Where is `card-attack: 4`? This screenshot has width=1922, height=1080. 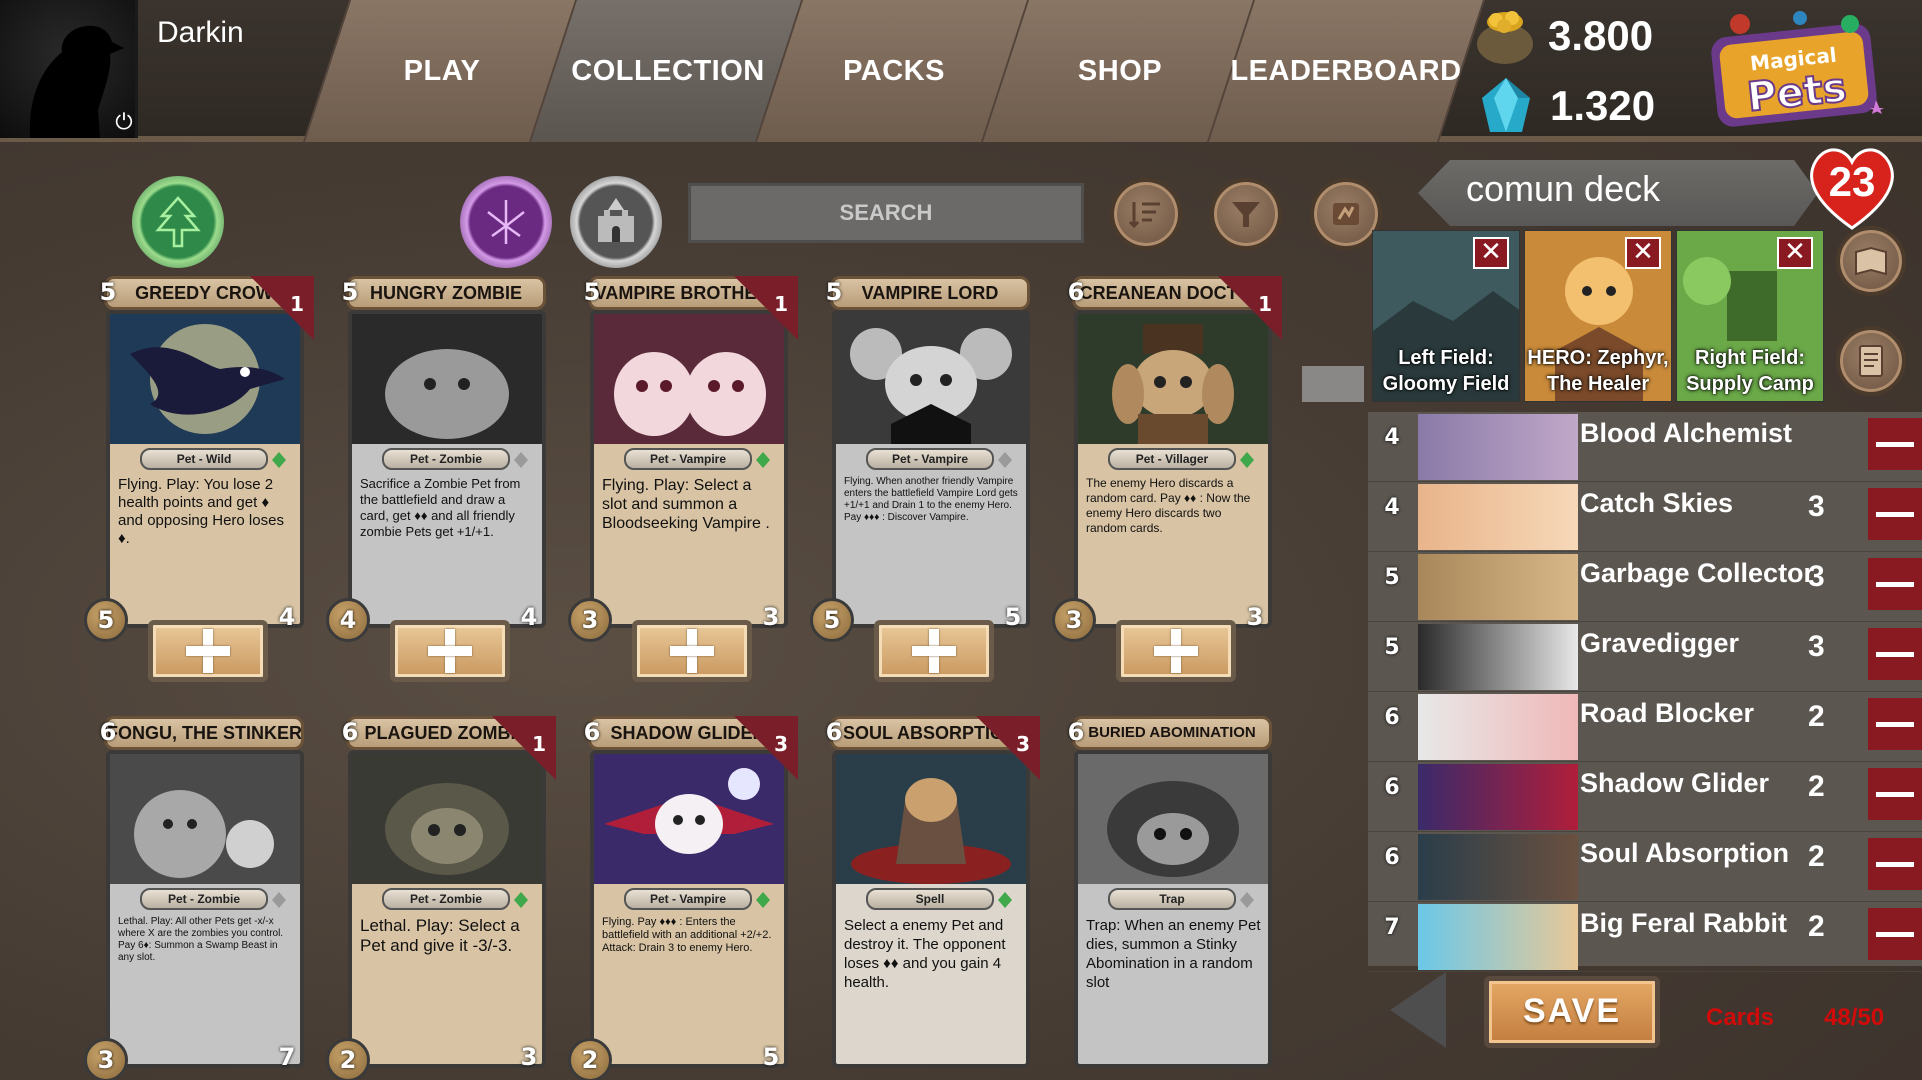
card-attack: 4 is located at coordinates (348, 620).